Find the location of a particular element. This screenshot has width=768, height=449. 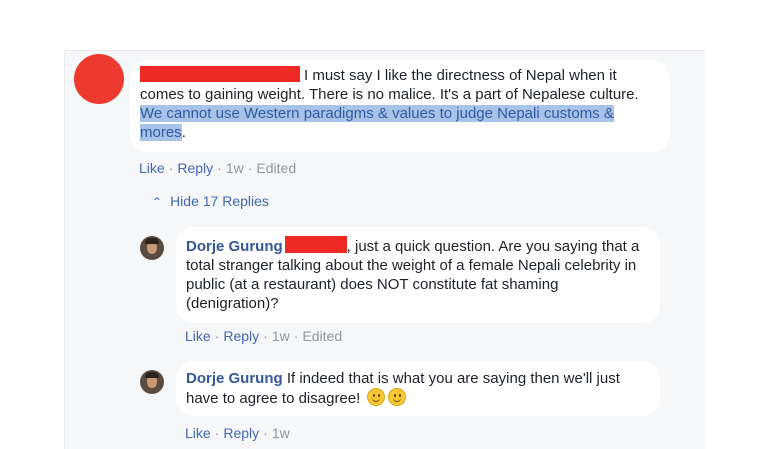

hide-replies-button: ⌃ Hide 17 Replies is located at coordinates (210, 201).